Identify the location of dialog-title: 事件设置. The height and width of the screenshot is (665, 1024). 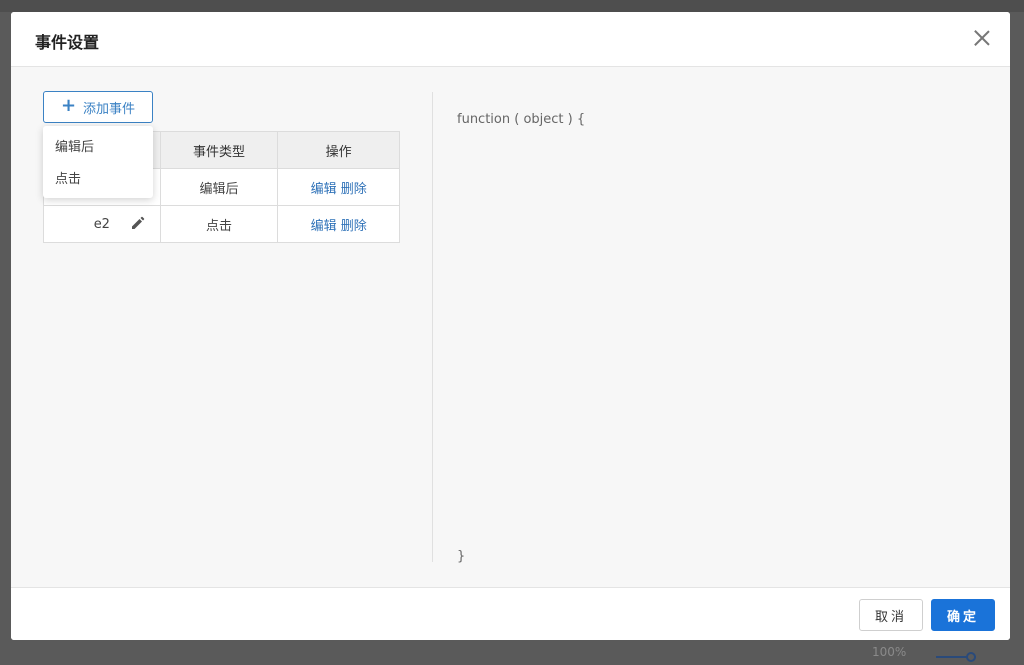
(67, 42).